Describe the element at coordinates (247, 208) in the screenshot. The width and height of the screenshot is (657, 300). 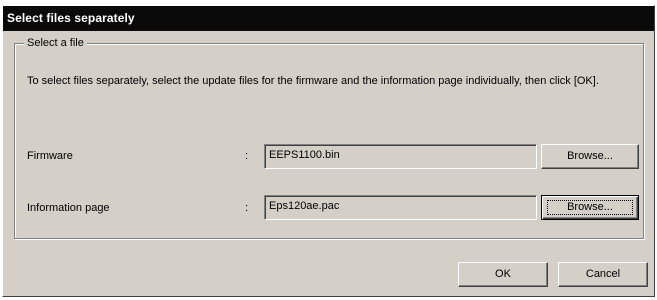
I see `information-page-colon: :` at that location.